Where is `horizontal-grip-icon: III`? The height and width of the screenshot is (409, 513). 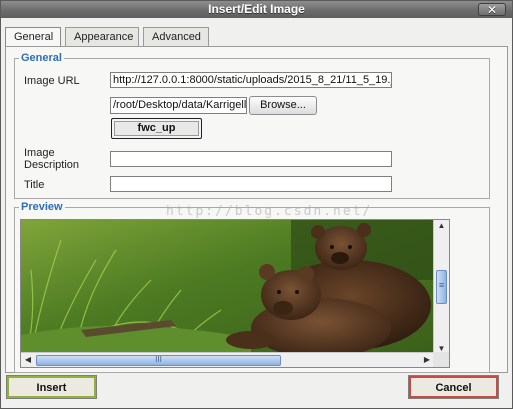 horizontal-grip-icon: III is located at coordinates (158, 359).